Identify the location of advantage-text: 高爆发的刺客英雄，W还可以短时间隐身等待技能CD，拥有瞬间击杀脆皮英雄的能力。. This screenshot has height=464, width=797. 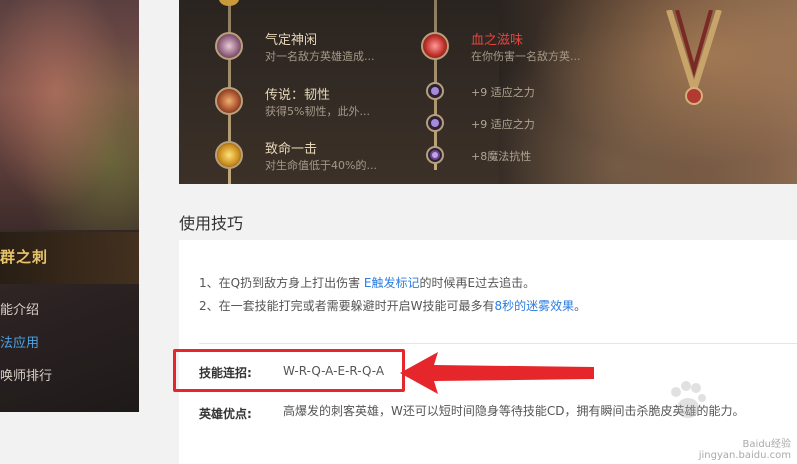
(514, 411).